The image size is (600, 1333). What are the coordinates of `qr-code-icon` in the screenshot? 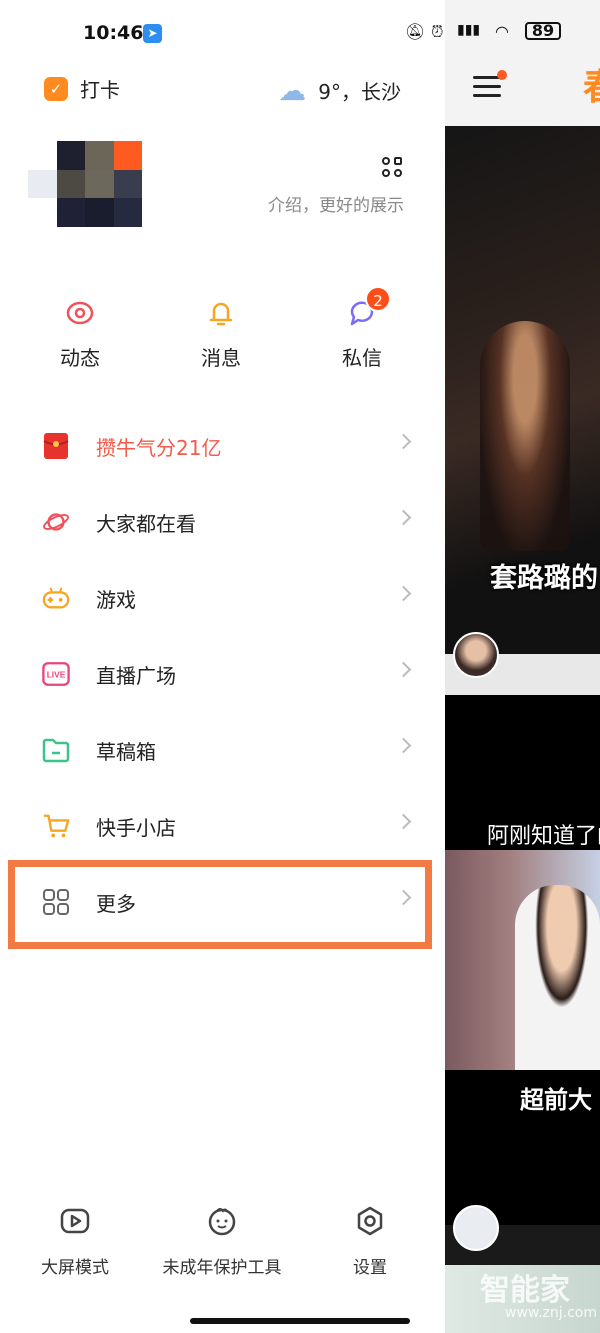 It's located at (393, 168).